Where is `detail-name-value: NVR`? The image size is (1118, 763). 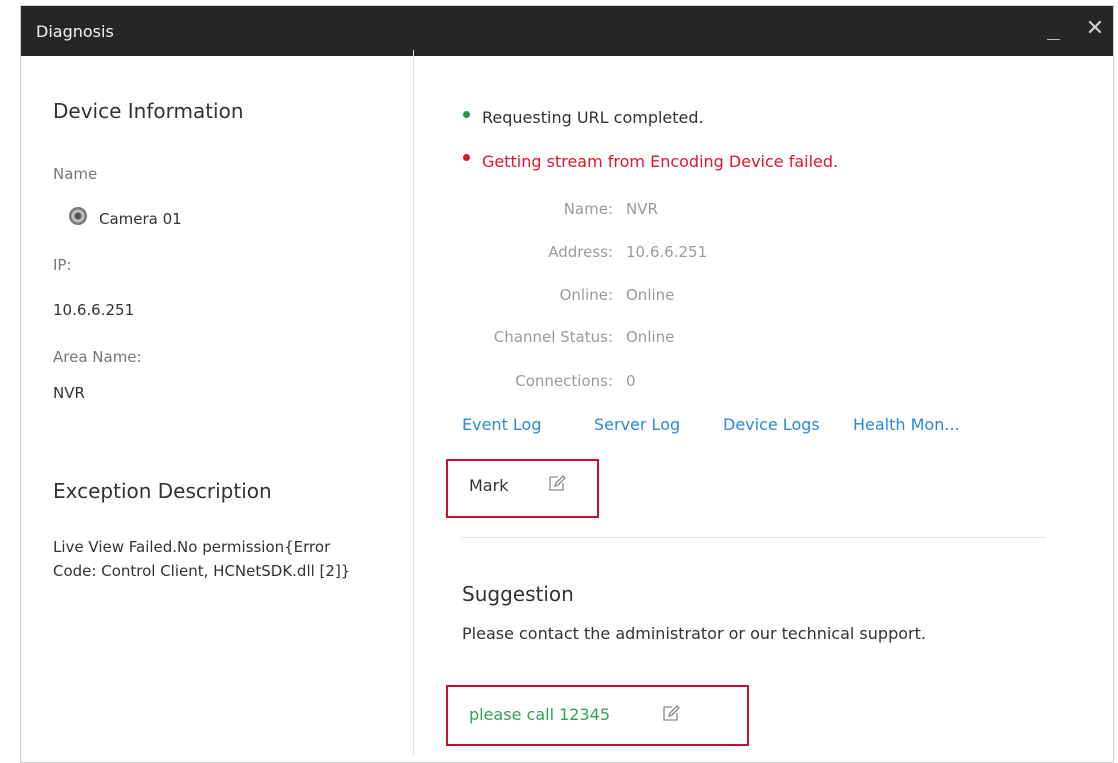 detail-name-value: NVR is located at coordinates (642, 209).